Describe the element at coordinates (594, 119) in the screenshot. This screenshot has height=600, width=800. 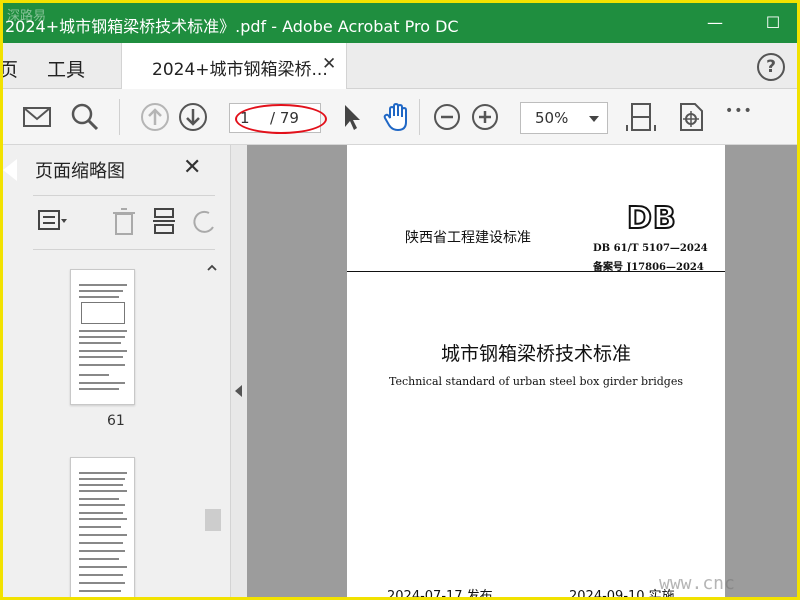
I see `chevron-down-icon` at that location.